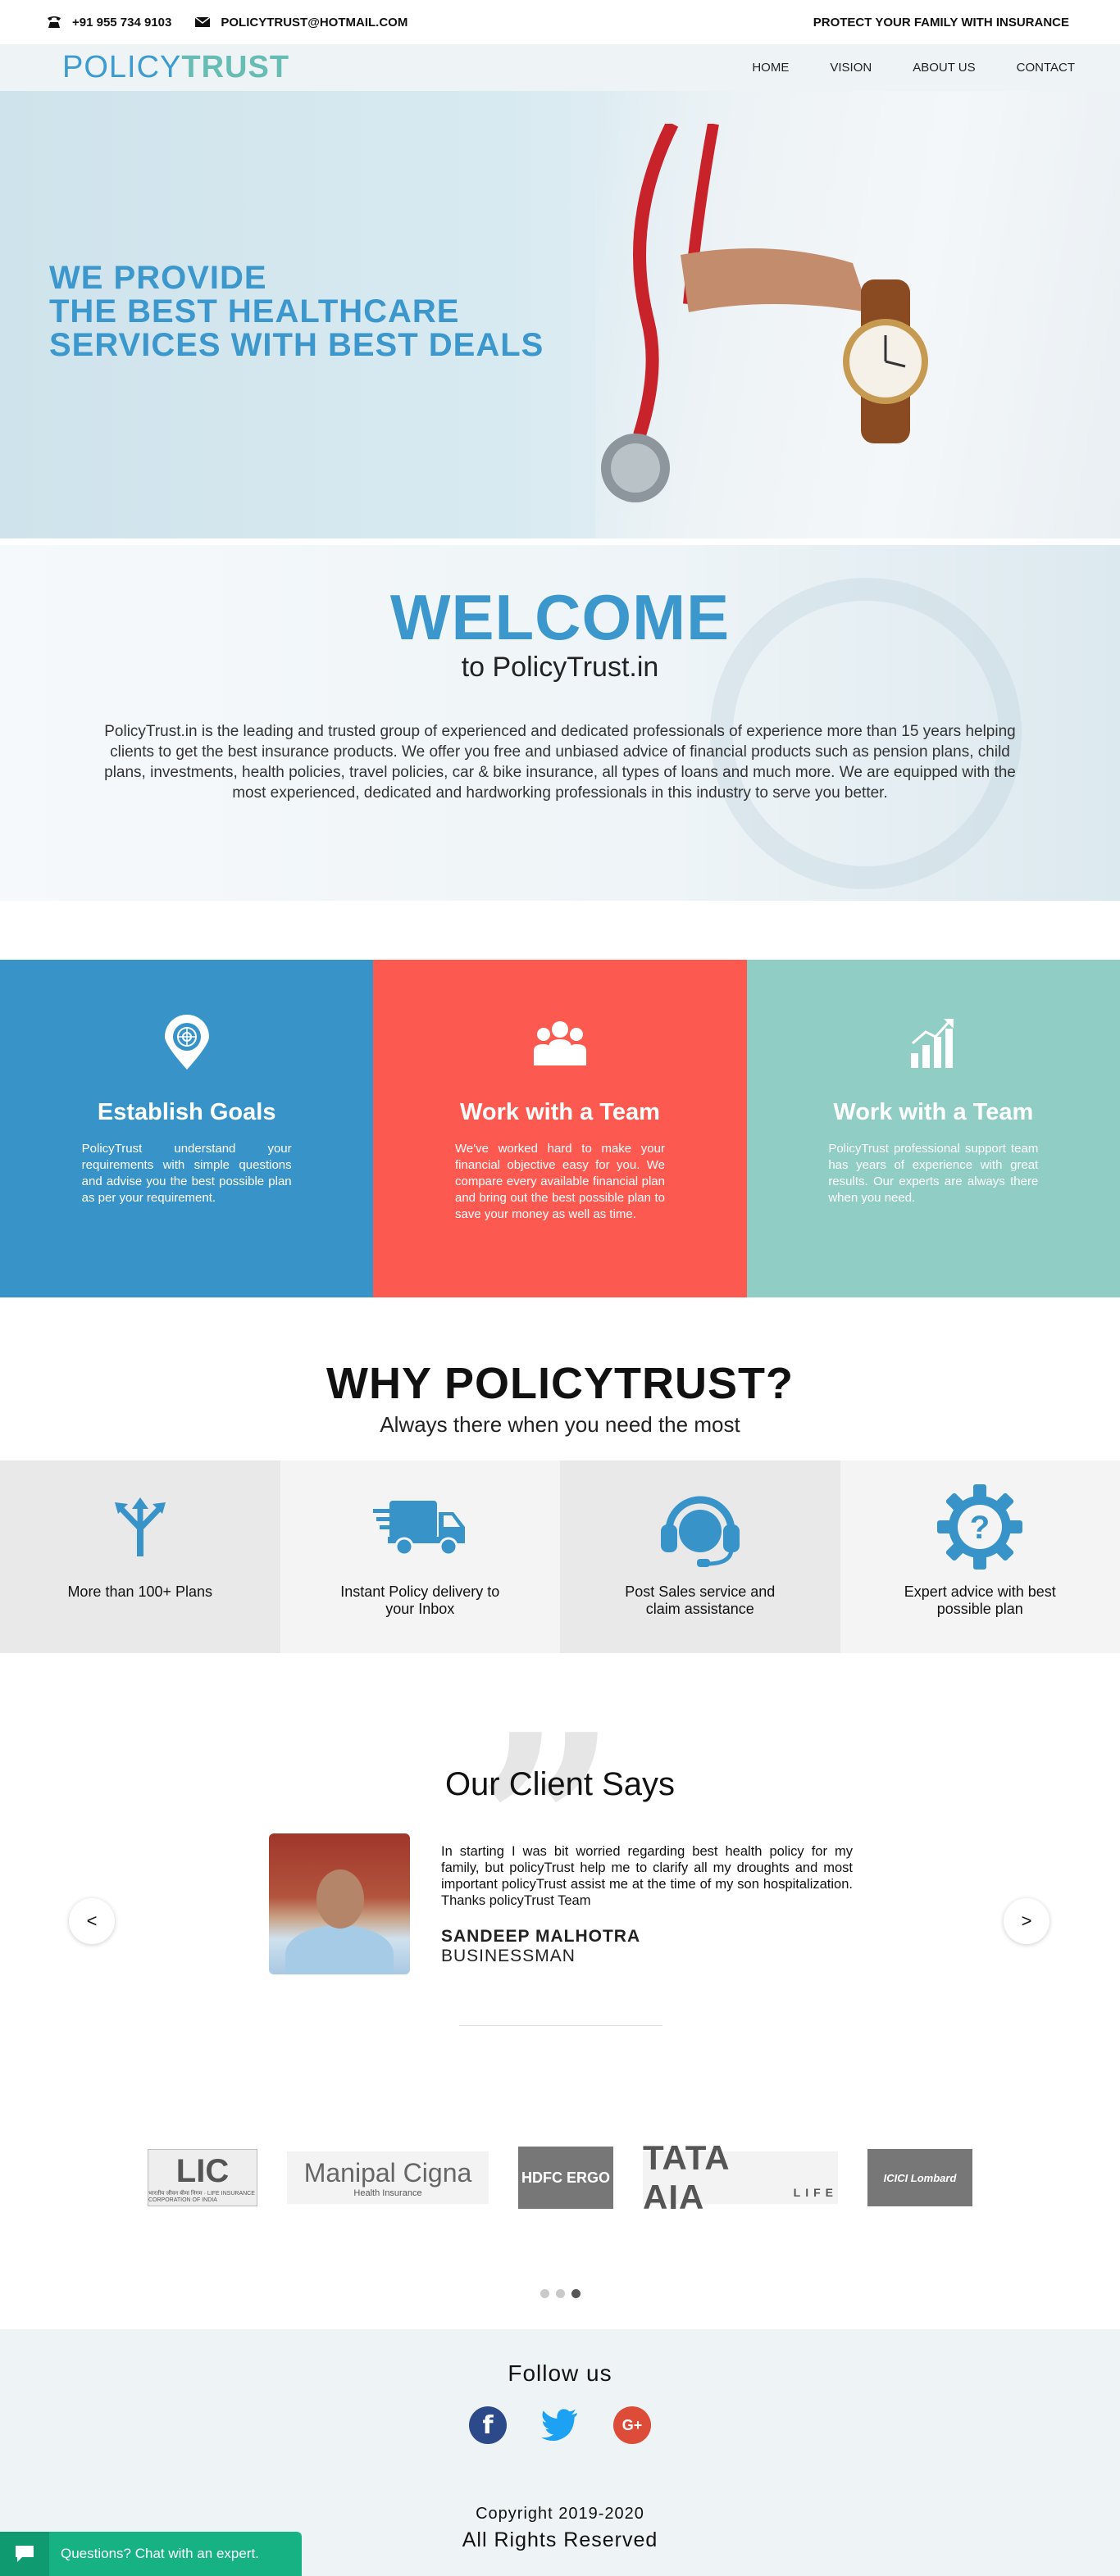 The height and width of the screenshot is (2576, 1120). What do you see at coordinates (740, 2177) in the screenshot?
I see `tata-aia-logo: TATA AIA LIFE` at bounding box center [740, 2177].